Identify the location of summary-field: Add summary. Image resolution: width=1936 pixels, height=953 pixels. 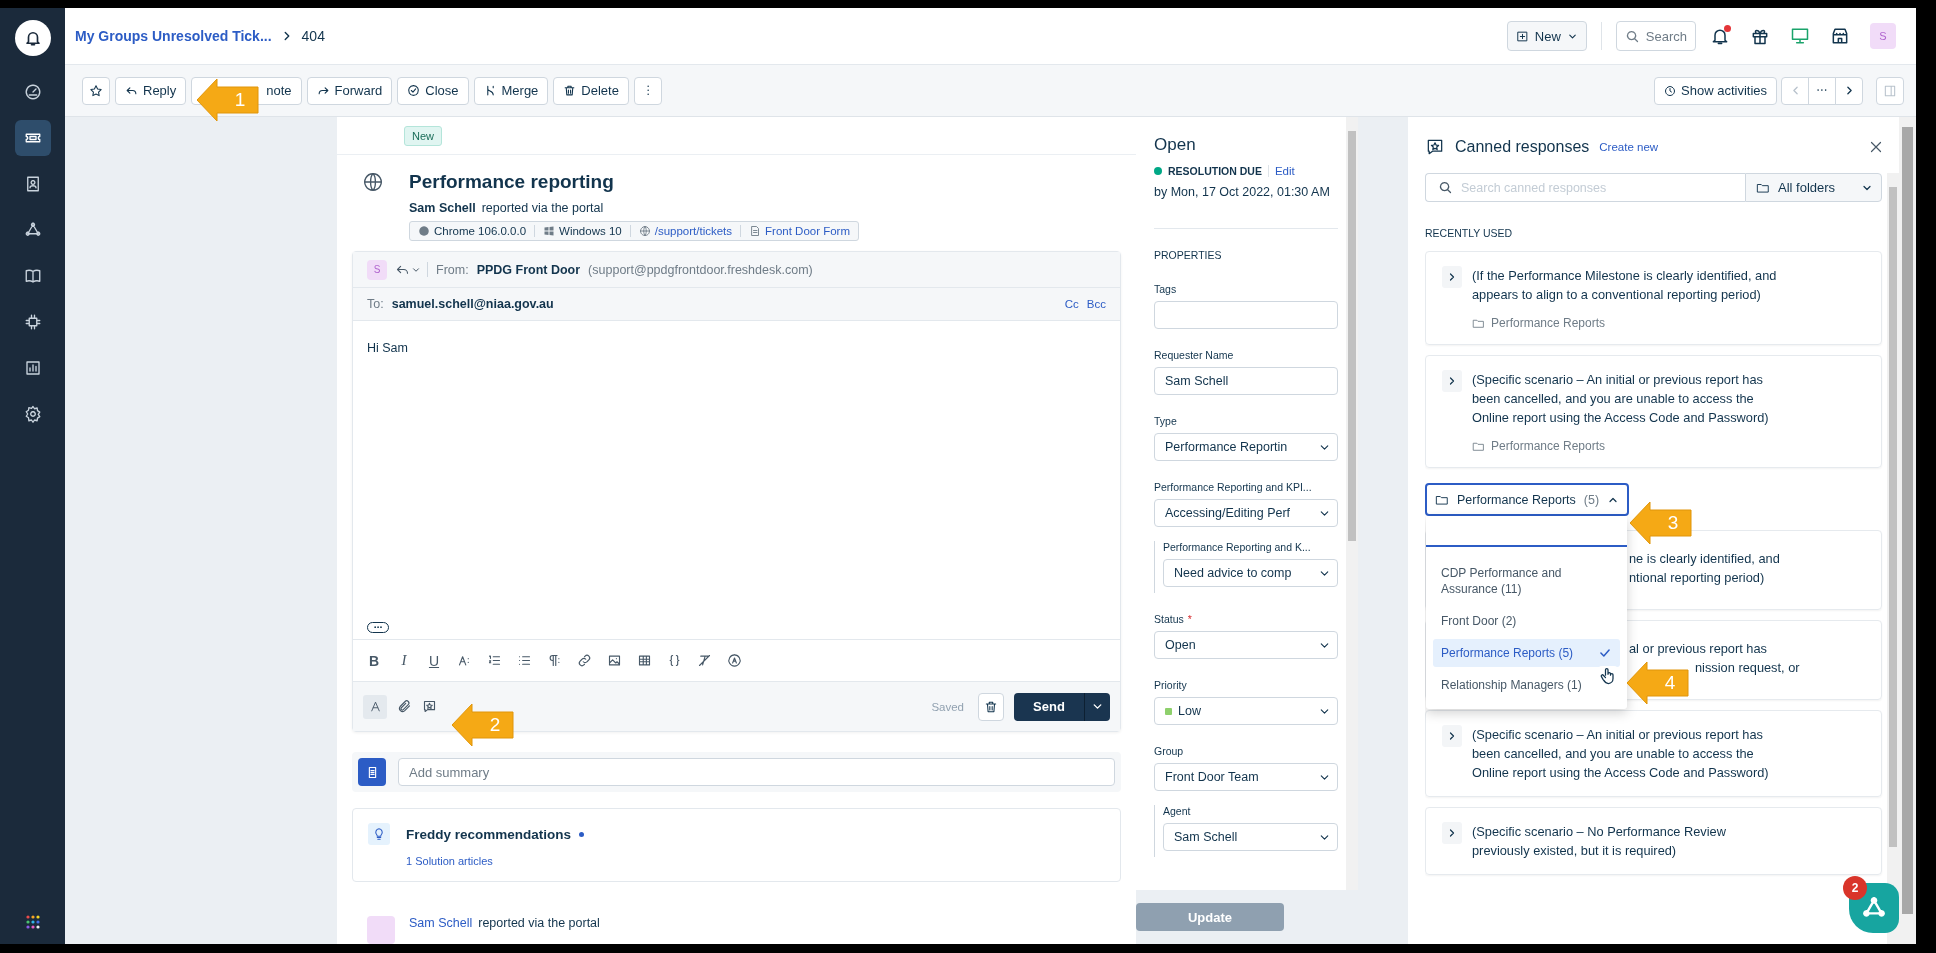
(756, 772).